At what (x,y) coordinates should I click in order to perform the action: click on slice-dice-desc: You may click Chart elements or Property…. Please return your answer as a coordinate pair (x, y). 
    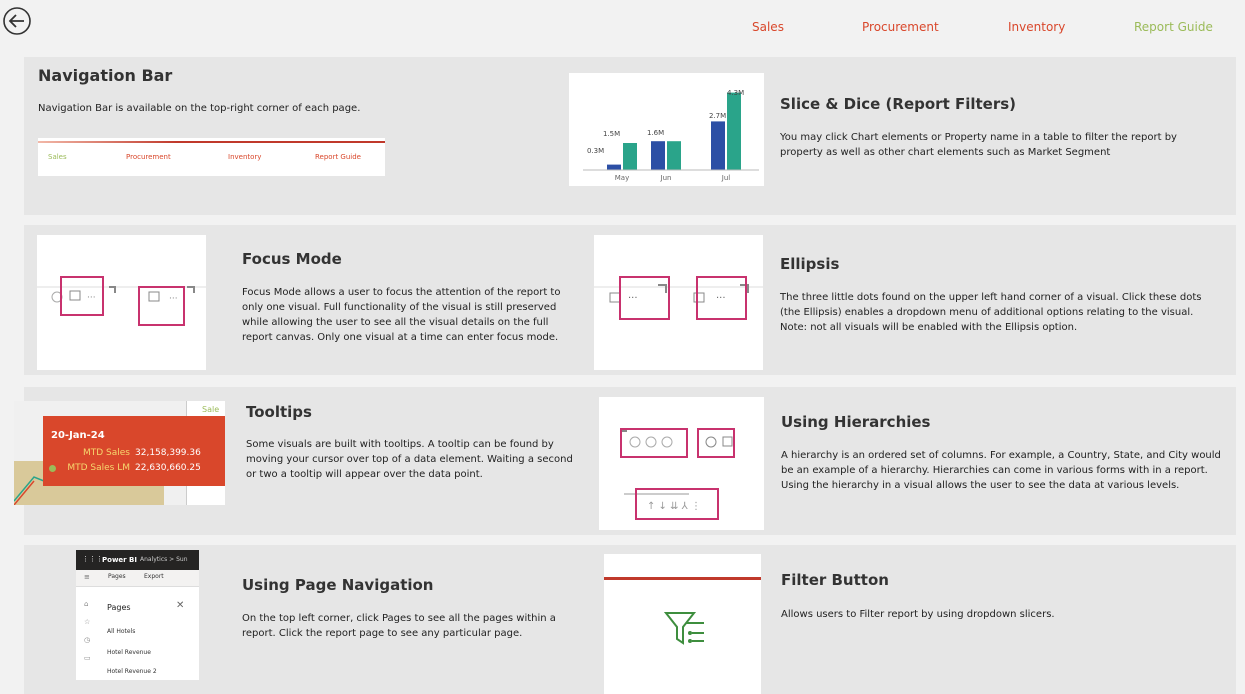
    Looking at the image, I should click on (978, 145).